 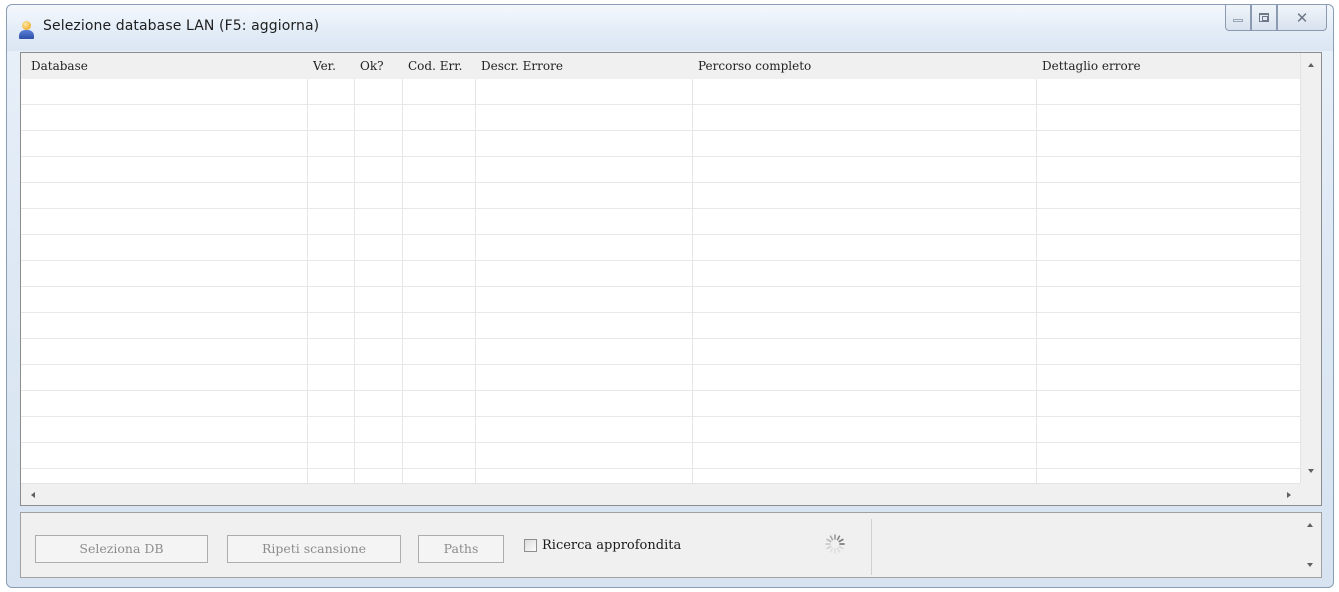 I want to click on column-header-error-code: Cod. Err., so click(x=432, y=66).